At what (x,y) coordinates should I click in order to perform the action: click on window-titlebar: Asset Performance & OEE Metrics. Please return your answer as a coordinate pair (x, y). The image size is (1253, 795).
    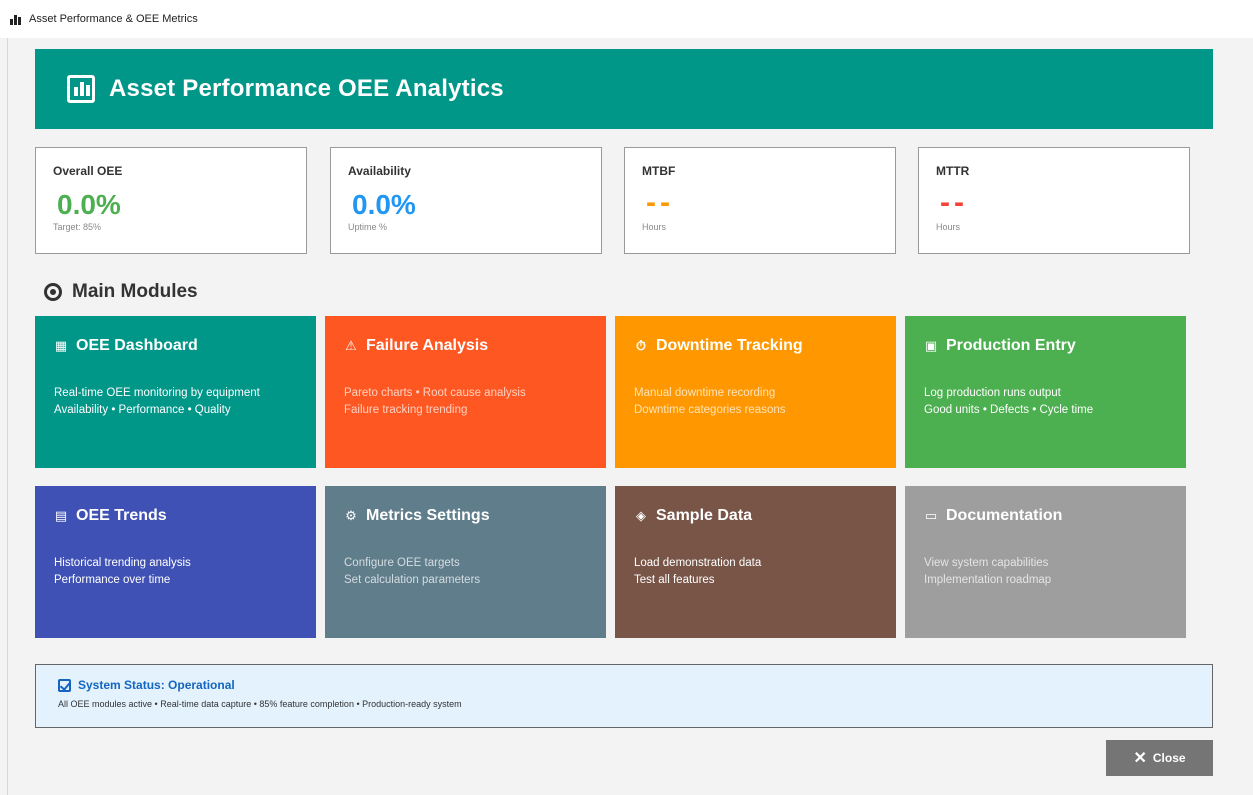
    Looking at the image, I should click on (626, 19).